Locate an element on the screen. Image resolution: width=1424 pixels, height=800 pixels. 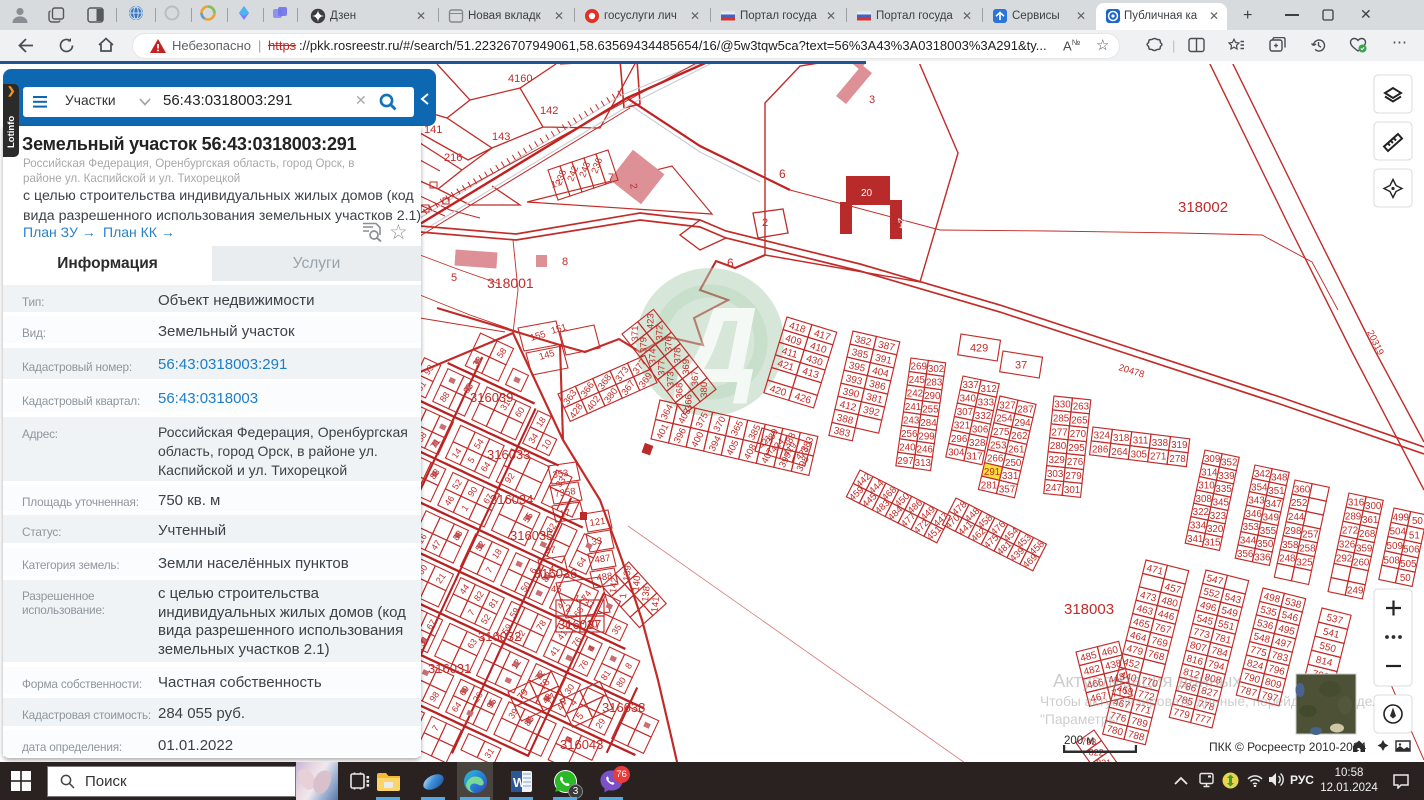
svg-text: 80 is located at coordinates (621, 682).